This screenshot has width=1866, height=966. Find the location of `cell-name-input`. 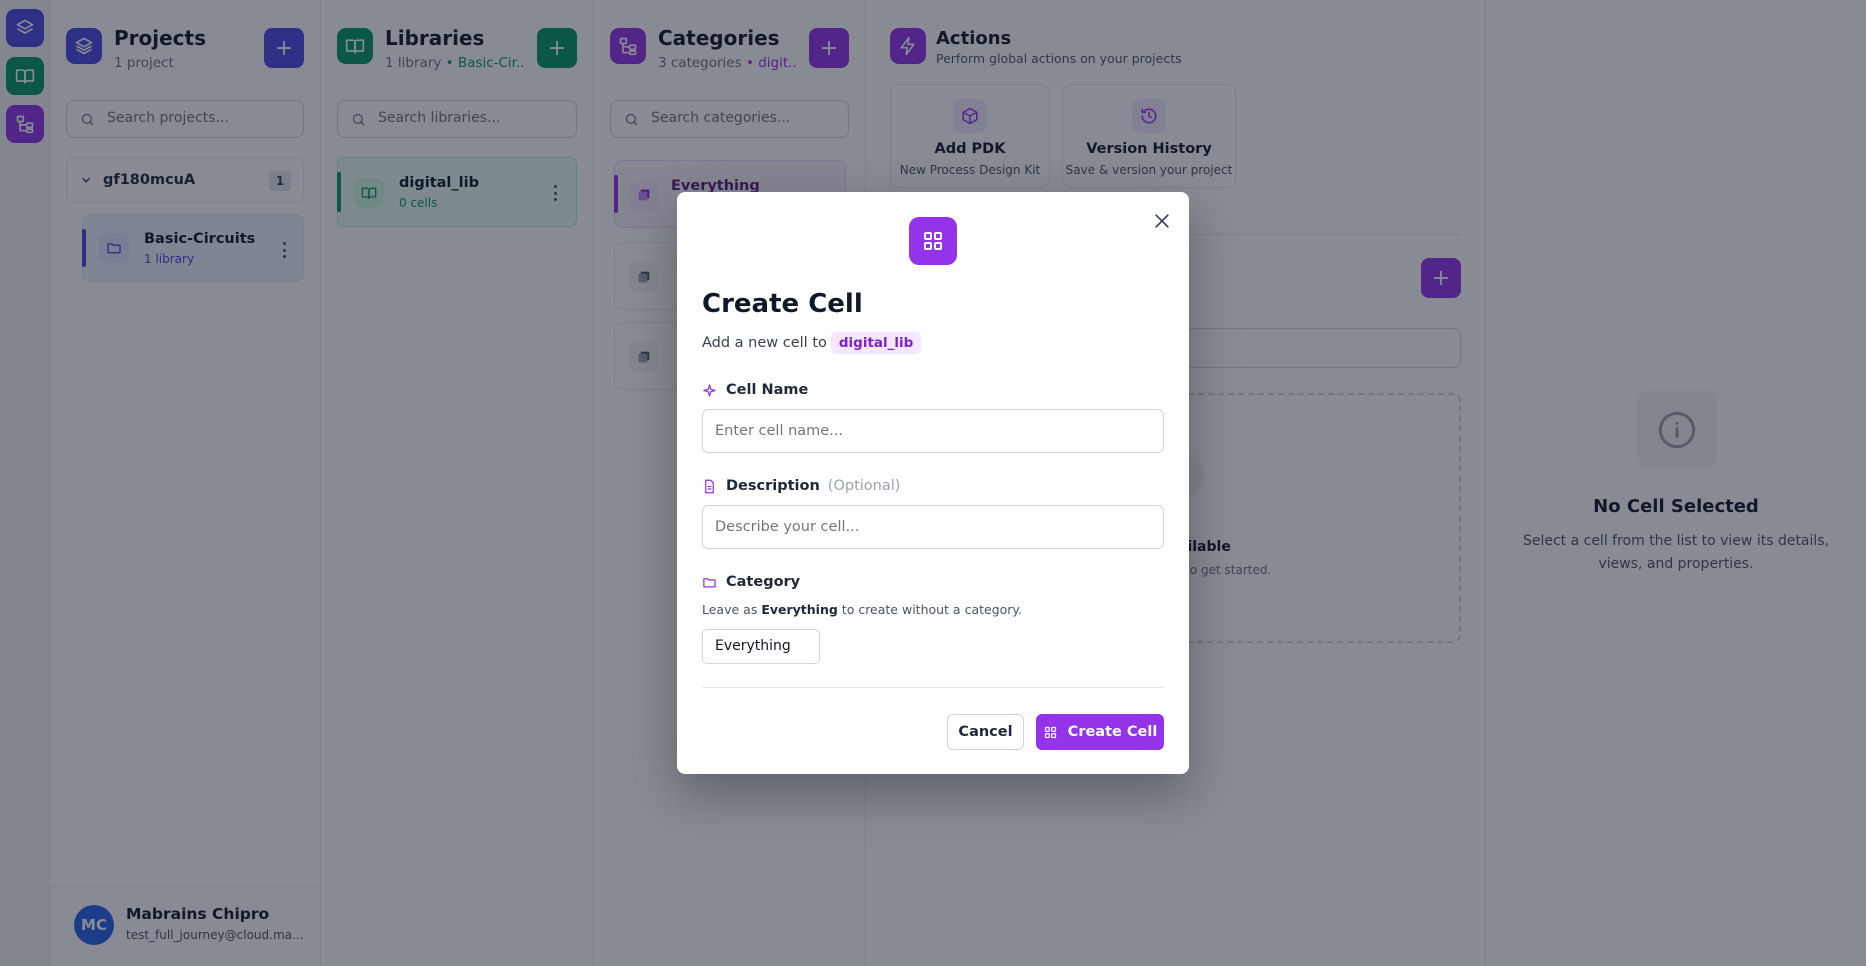

cell-name-input is located at coordinates (933, 431).